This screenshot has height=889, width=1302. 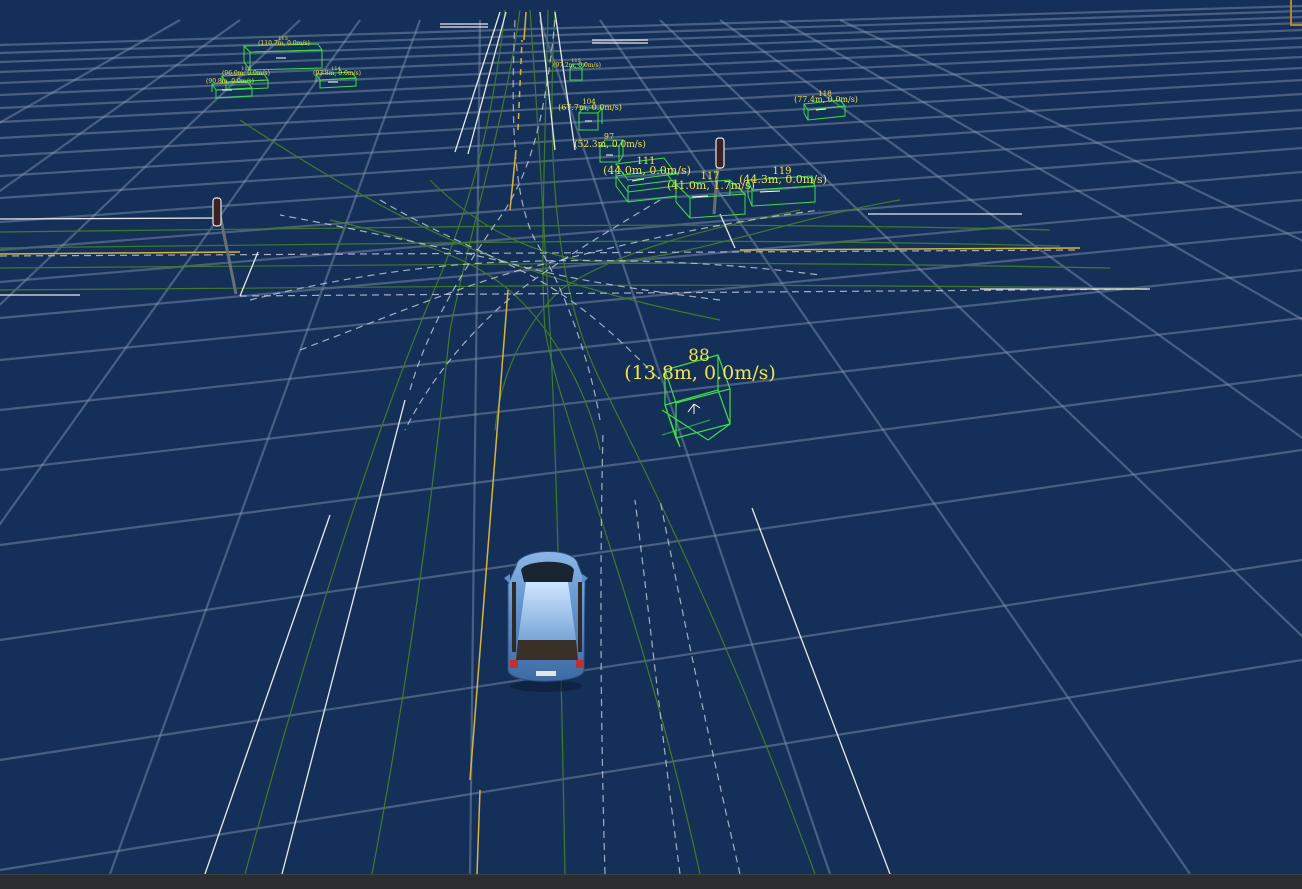 What do you see at coordinates (546, 621) in the screenshot?
I see `car-icon` at bounding box center [546, 621].